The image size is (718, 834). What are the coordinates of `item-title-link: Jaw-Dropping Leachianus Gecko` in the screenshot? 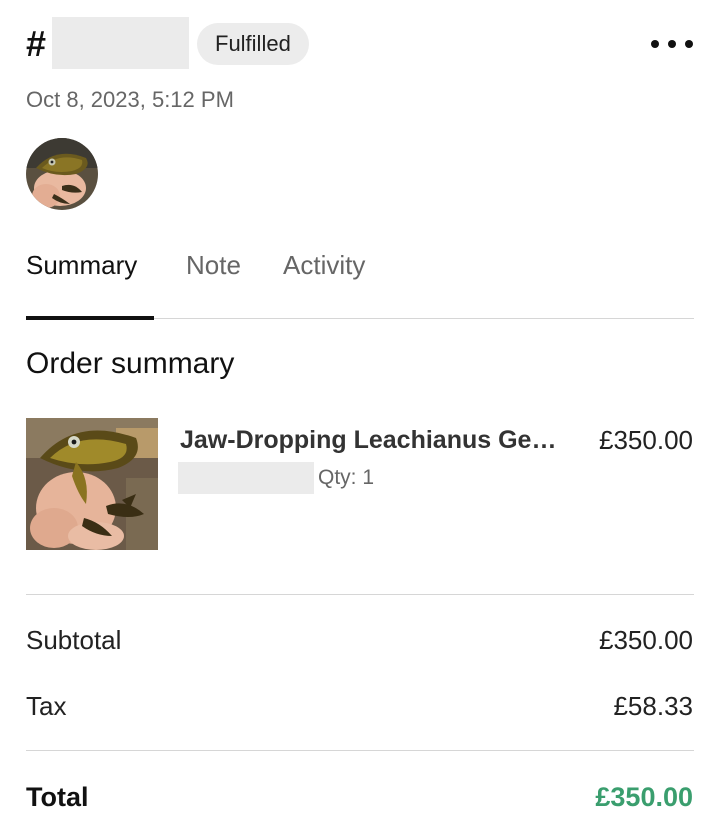 It's located at (375, 440).